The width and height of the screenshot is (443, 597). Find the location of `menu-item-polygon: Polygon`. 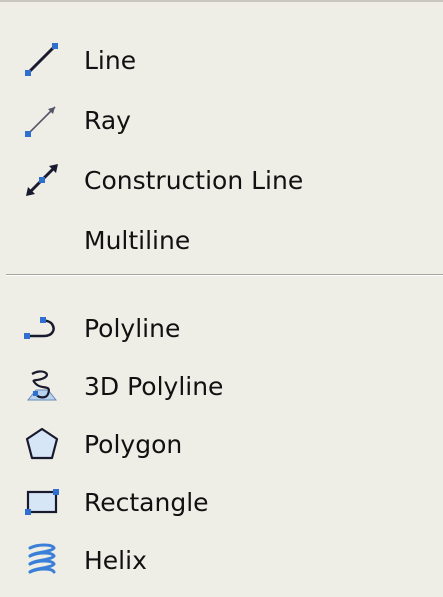

menu-item-polygon: Polygon is located at coordinates (221, 444).